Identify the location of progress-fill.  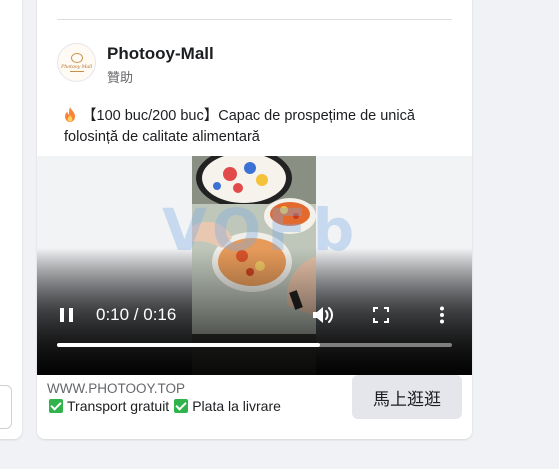
(189, 345).